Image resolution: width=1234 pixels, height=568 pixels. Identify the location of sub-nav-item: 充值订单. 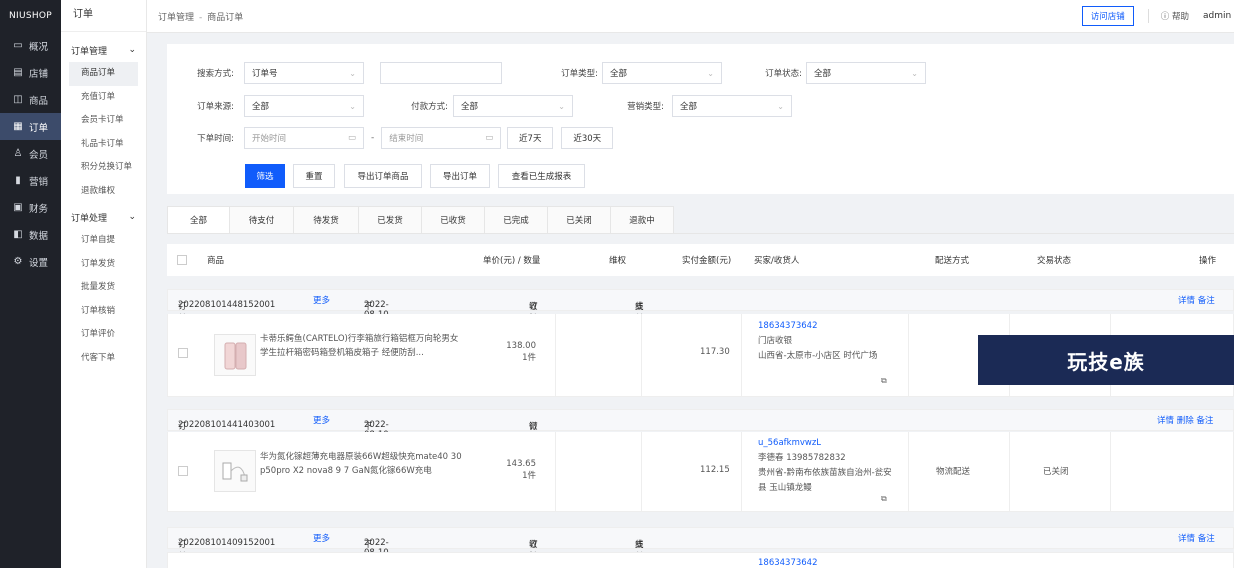
(103, 98).